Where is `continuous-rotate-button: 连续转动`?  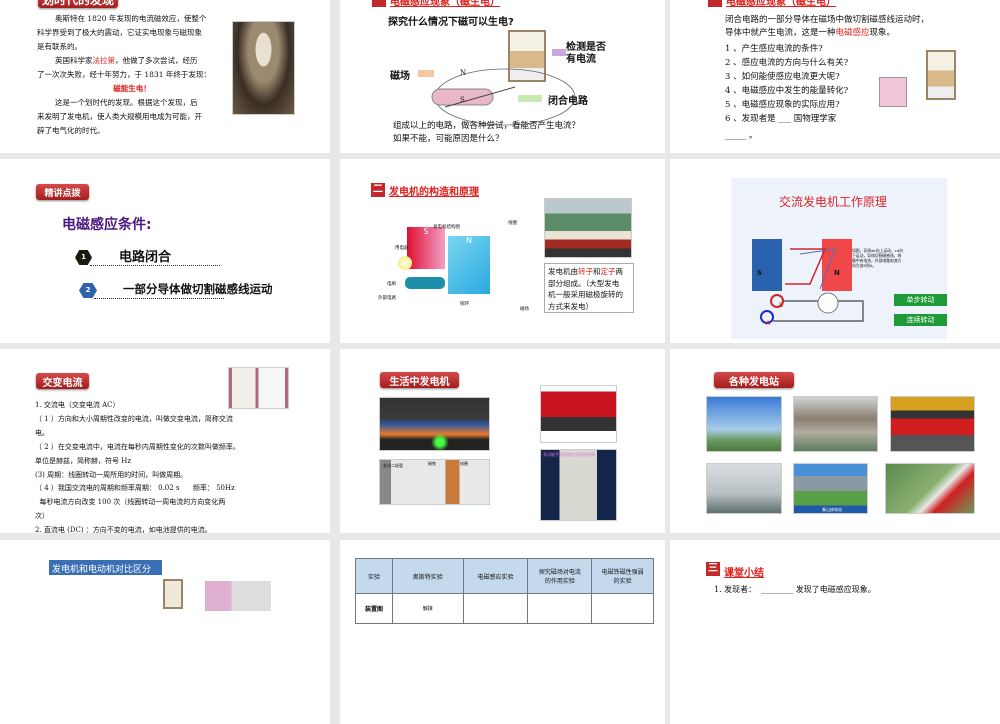 continuous-rotate-button: 连续转动 is located at coordinates (920, 320).